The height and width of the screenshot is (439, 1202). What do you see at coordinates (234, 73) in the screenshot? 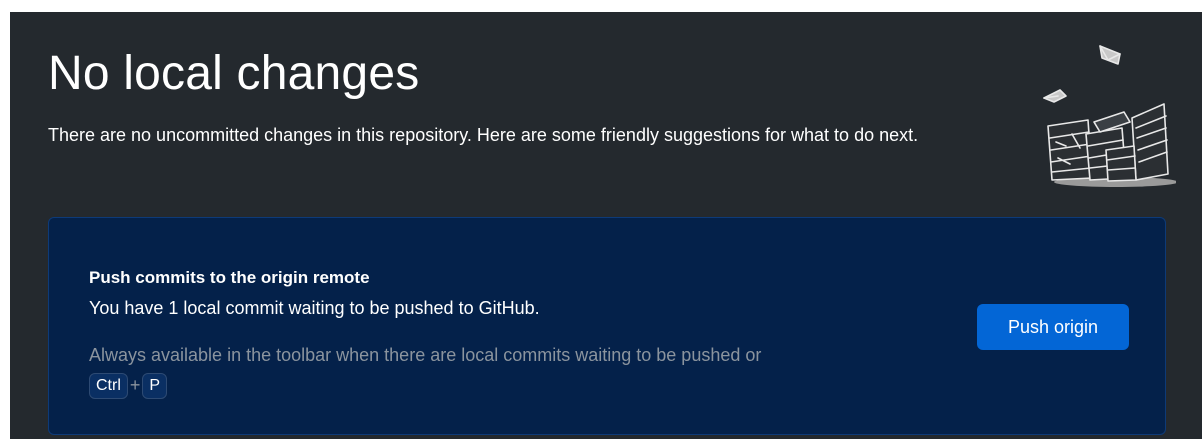
I see `page-title: No local changes` at bounding box center [234, 73].